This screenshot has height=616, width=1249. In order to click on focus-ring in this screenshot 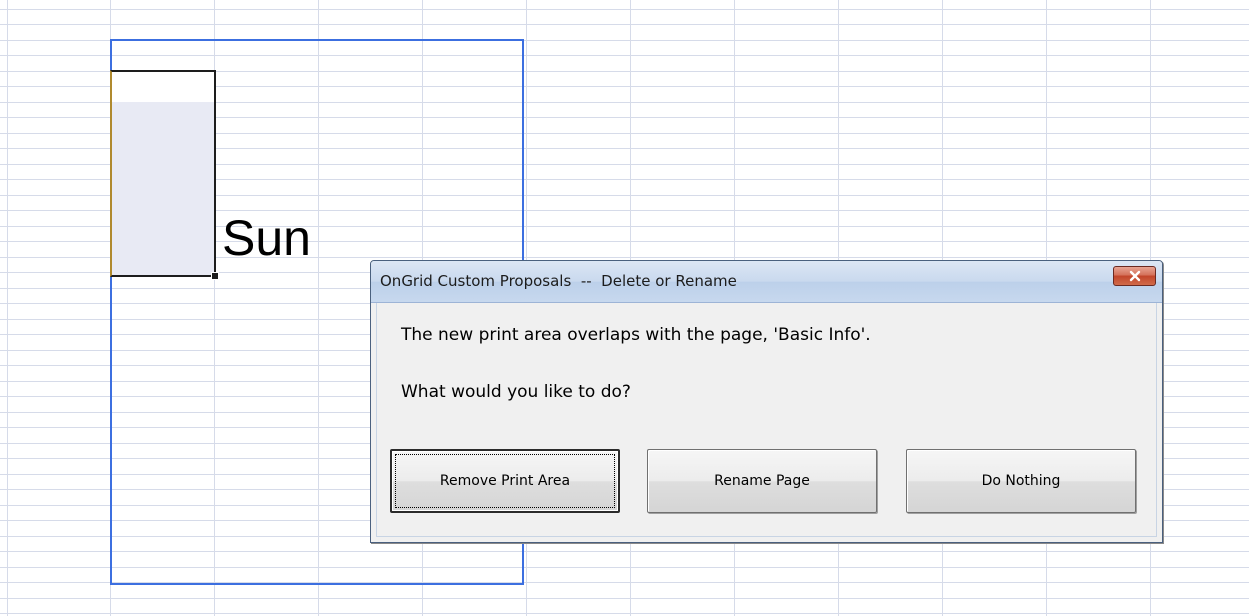, I will do `click(505, 481)`.